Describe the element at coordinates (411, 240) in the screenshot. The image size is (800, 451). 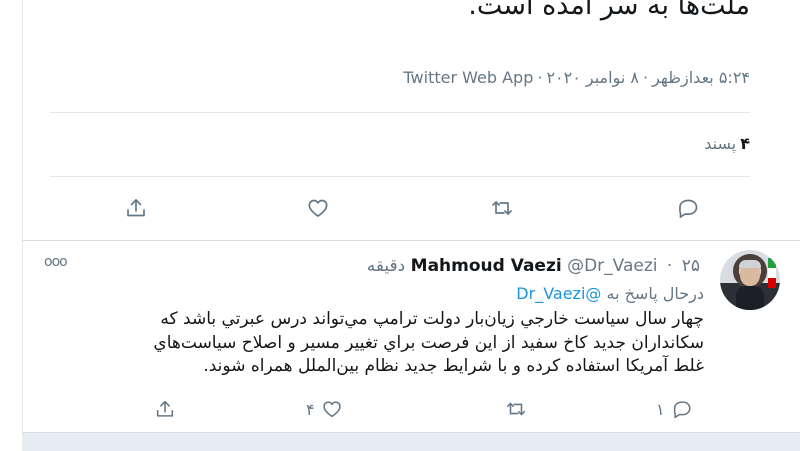
I see `tweet-separator` at that location.